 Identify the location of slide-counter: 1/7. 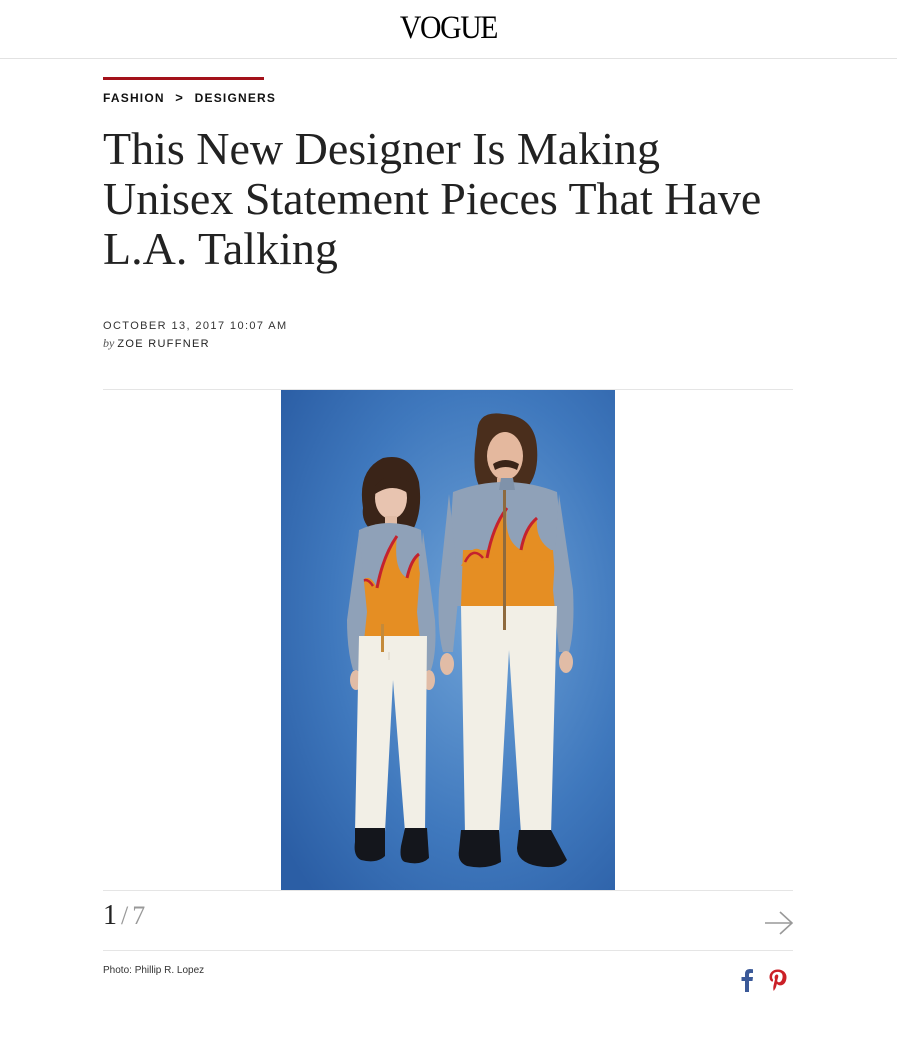
(124, 916).